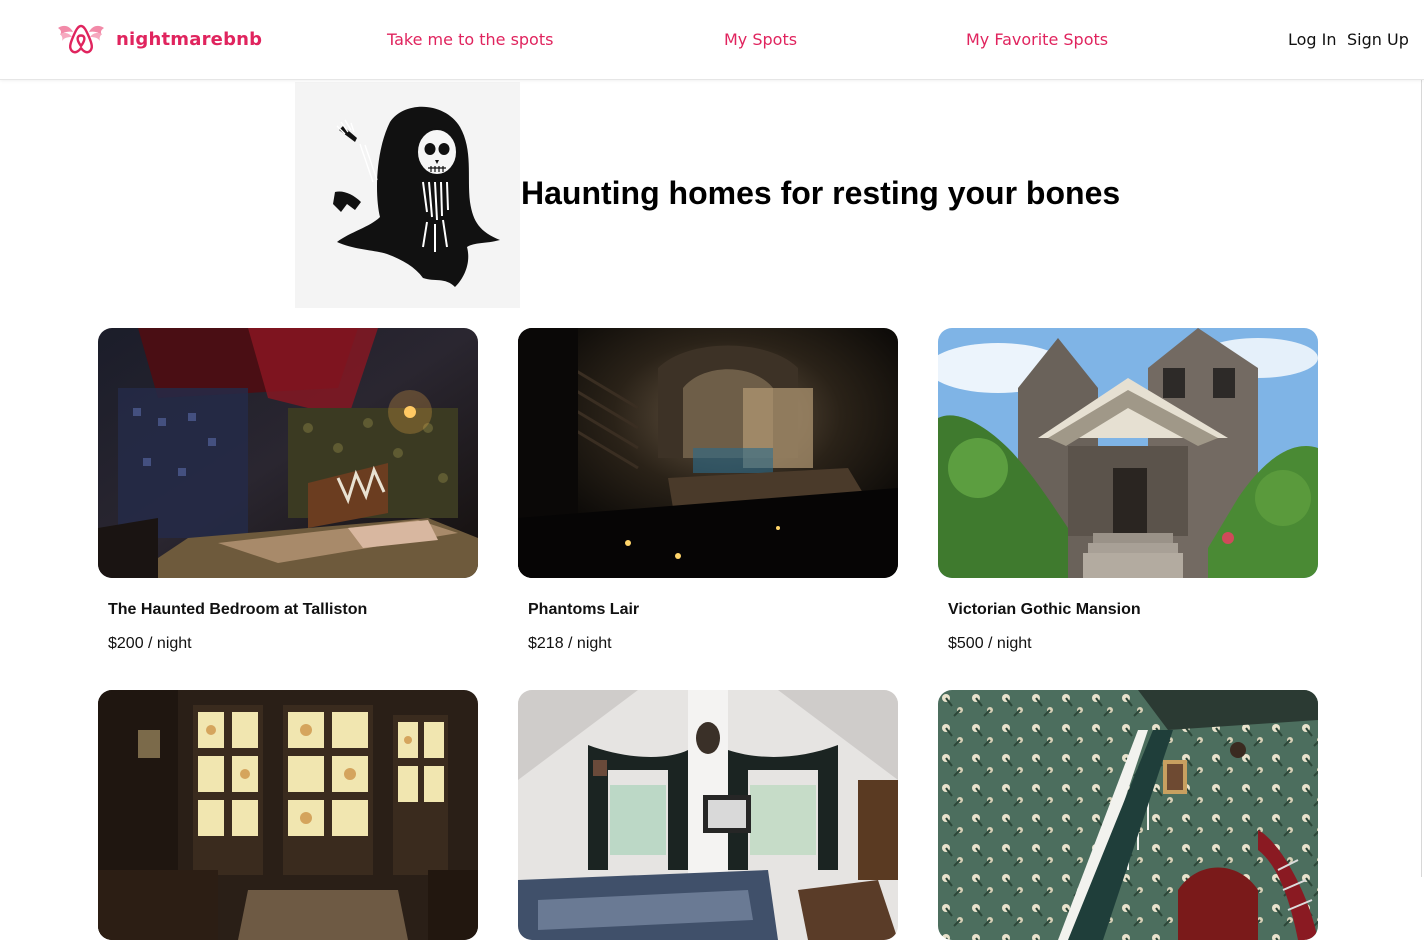 This screenshot has width=1424, height=940. I want to click on nav-link-my-spots: My Spots, so click(760, 39).